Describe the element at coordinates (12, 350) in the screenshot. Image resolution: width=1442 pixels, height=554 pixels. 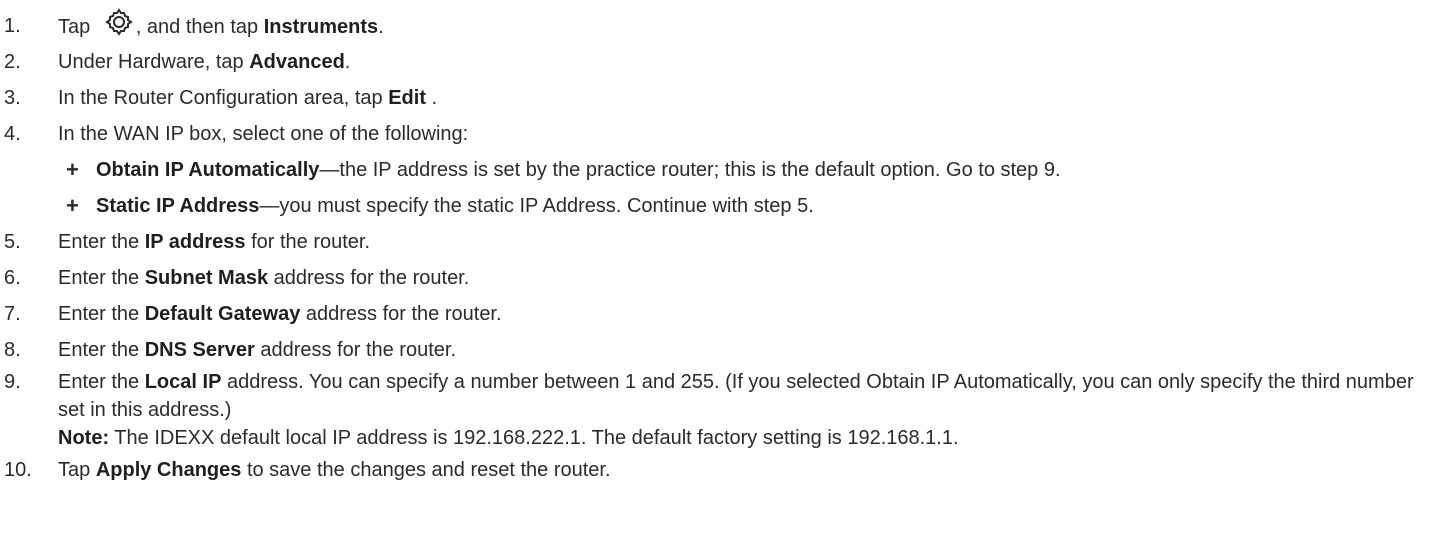
I see `step-number: 8.` at that location.